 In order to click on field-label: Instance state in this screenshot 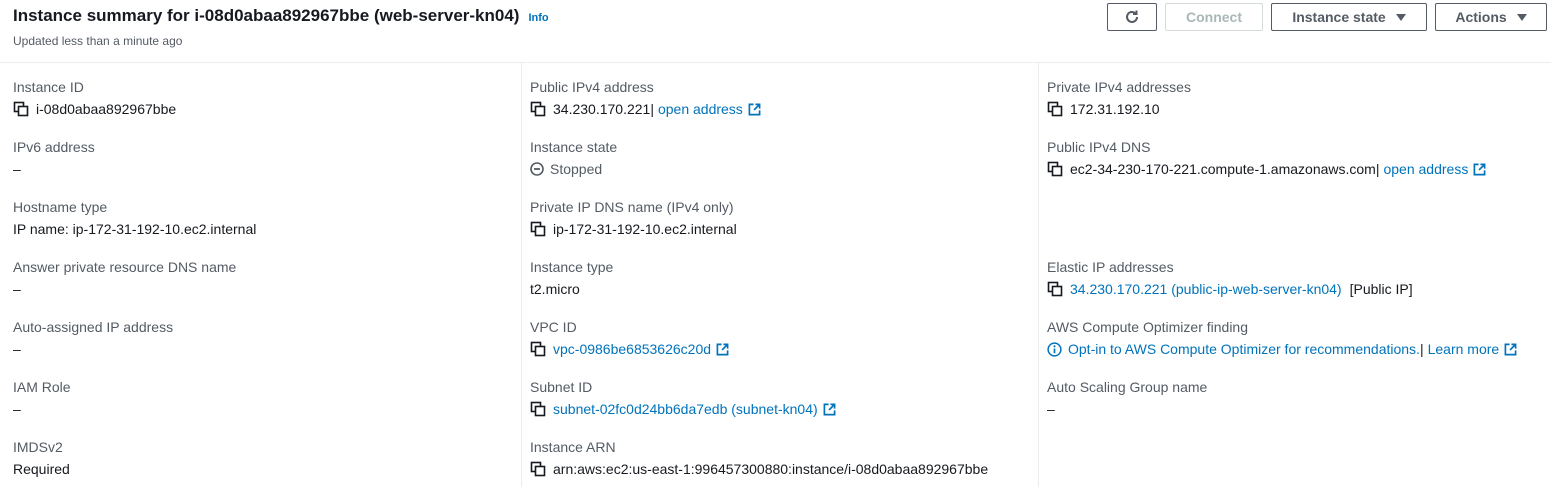, I will do `click(574, 147)`.